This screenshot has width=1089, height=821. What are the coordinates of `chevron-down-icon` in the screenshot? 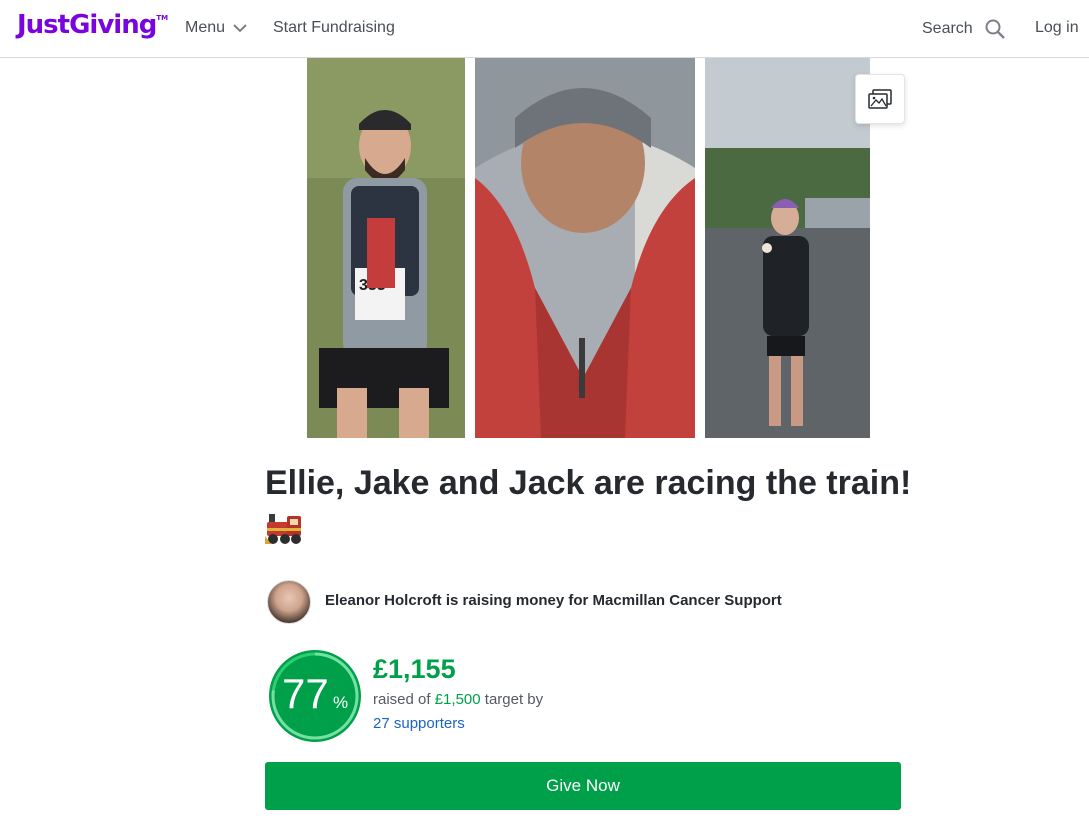 It's located at (240, 27).